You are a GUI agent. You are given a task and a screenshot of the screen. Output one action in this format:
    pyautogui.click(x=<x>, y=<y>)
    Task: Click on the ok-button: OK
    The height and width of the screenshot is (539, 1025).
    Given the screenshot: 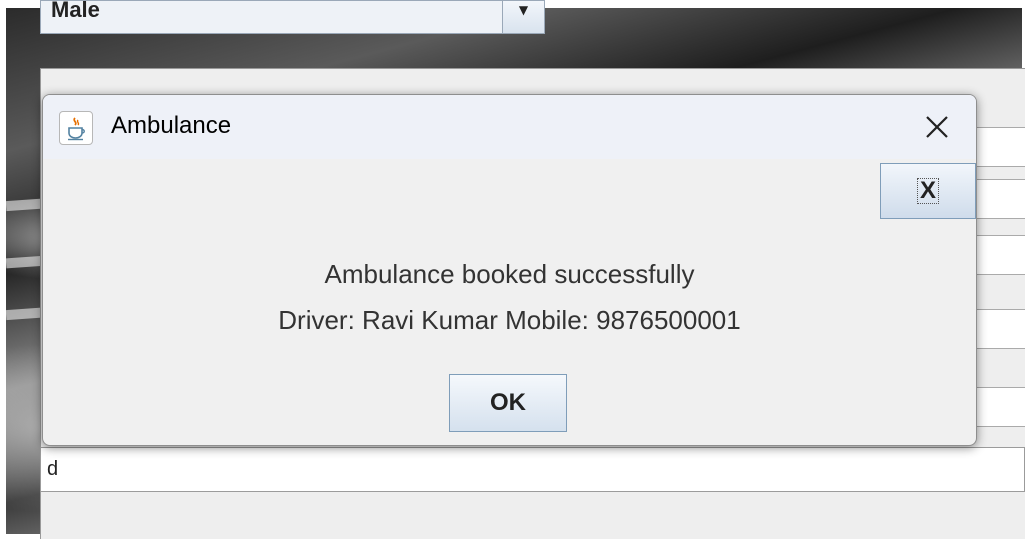 What is the action you would take?
    pyautogui.click(x=508, y=403)
    